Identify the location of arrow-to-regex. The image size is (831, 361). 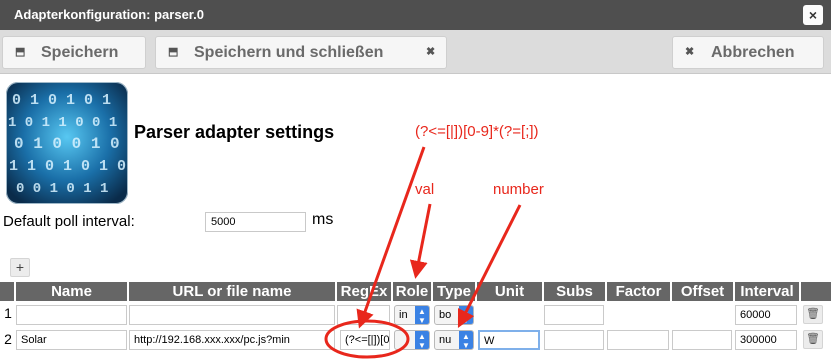
(391, 237).